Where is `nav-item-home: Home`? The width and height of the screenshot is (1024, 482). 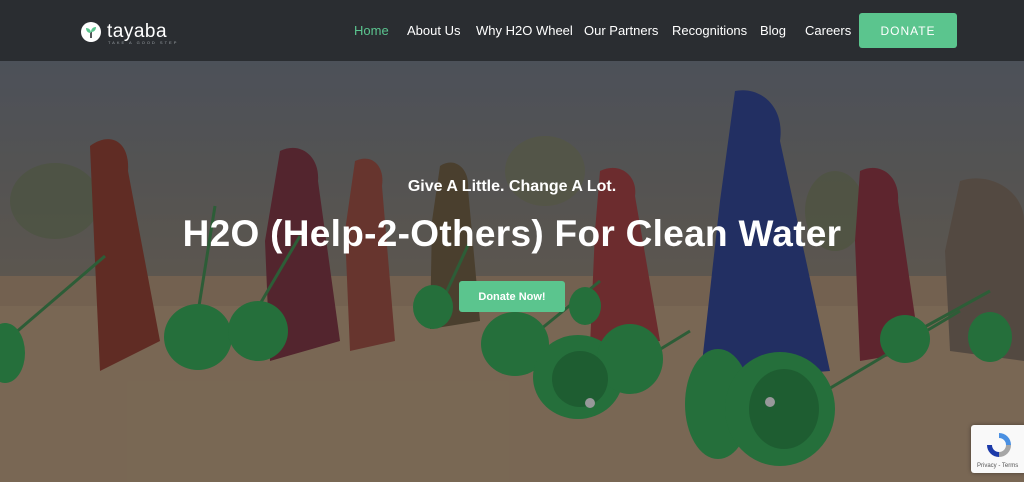 nav-item-home: Home is located at coordinates (371, 30).